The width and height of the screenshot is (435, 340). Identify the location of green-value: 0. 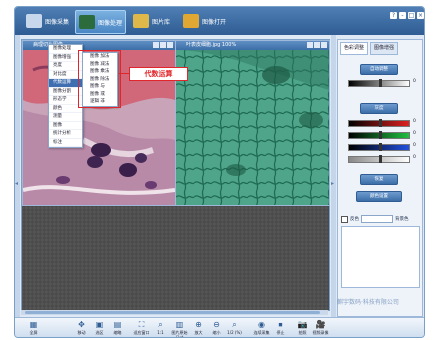
(414, 133).